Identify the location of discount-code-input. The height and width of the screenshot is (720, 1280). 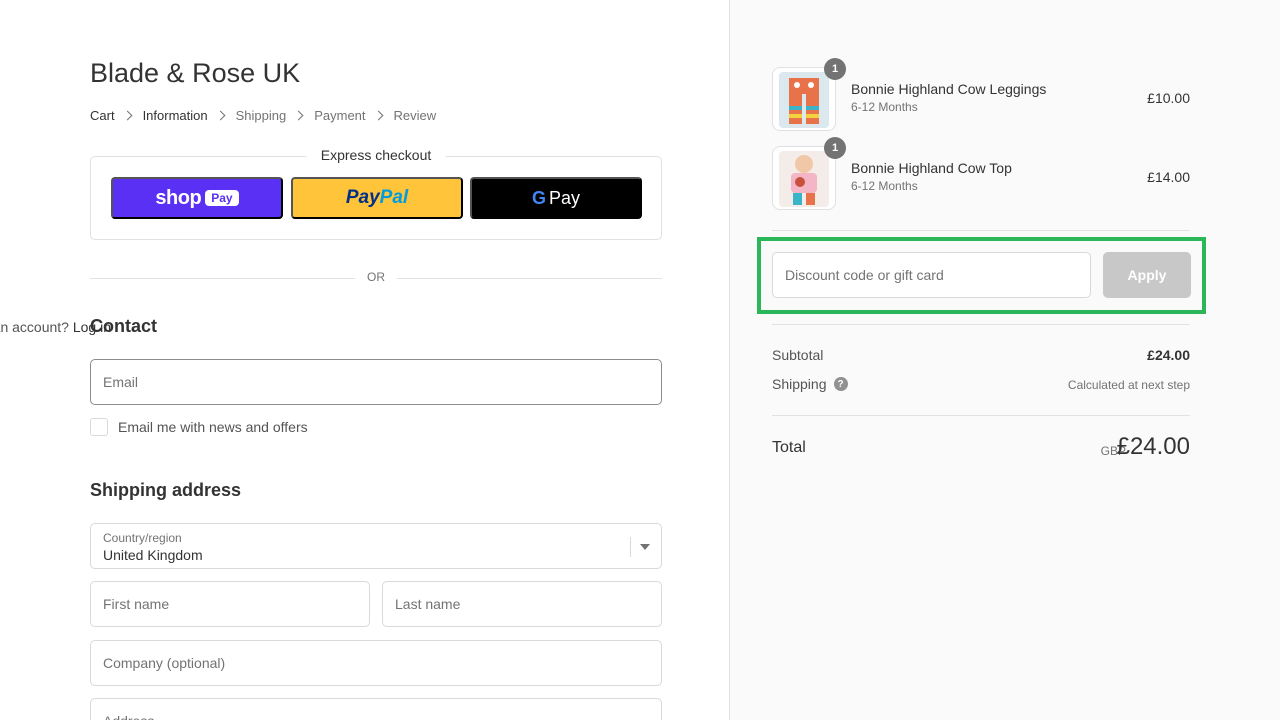
(931, 275).